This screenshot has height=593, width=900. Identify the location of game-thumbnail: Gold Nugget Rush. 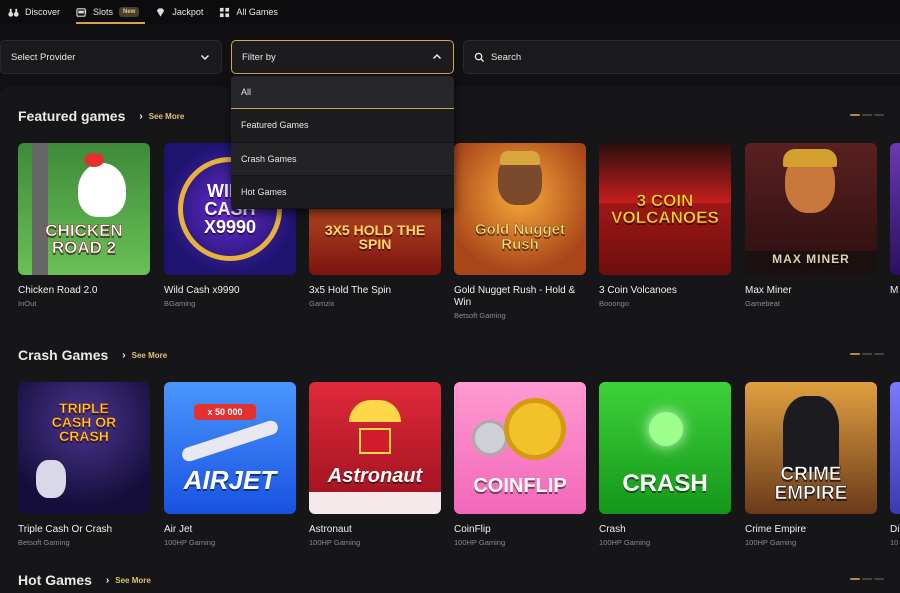
(520, 209).